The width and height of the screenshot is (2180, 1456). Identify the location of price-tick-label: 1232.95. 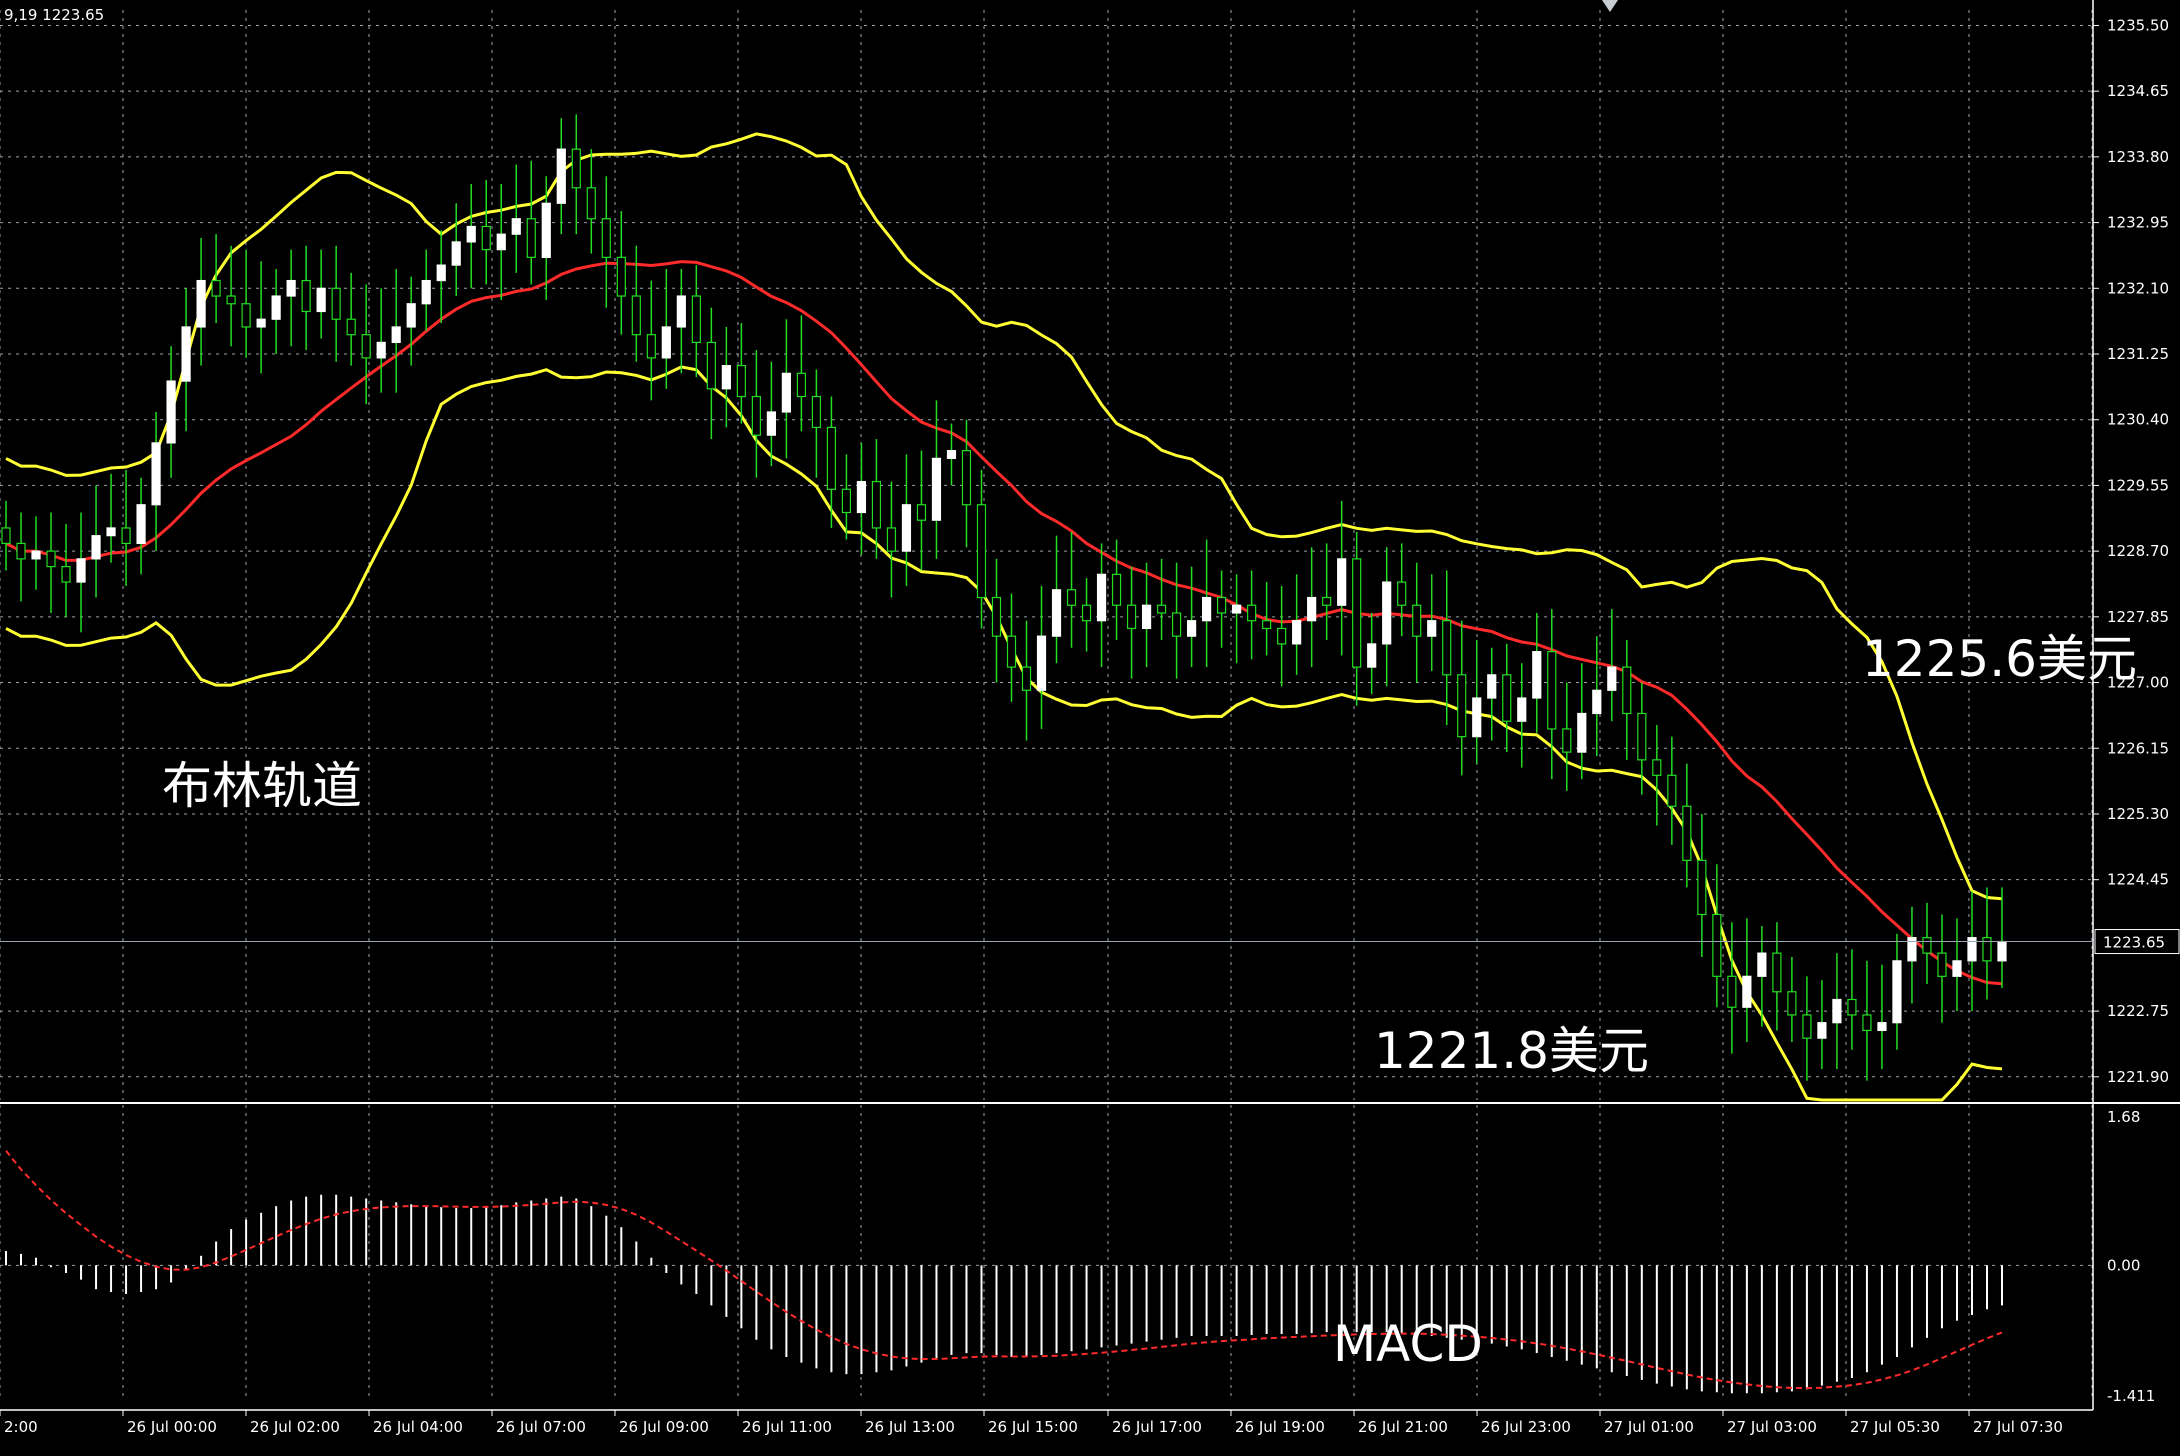
(2138, 223).